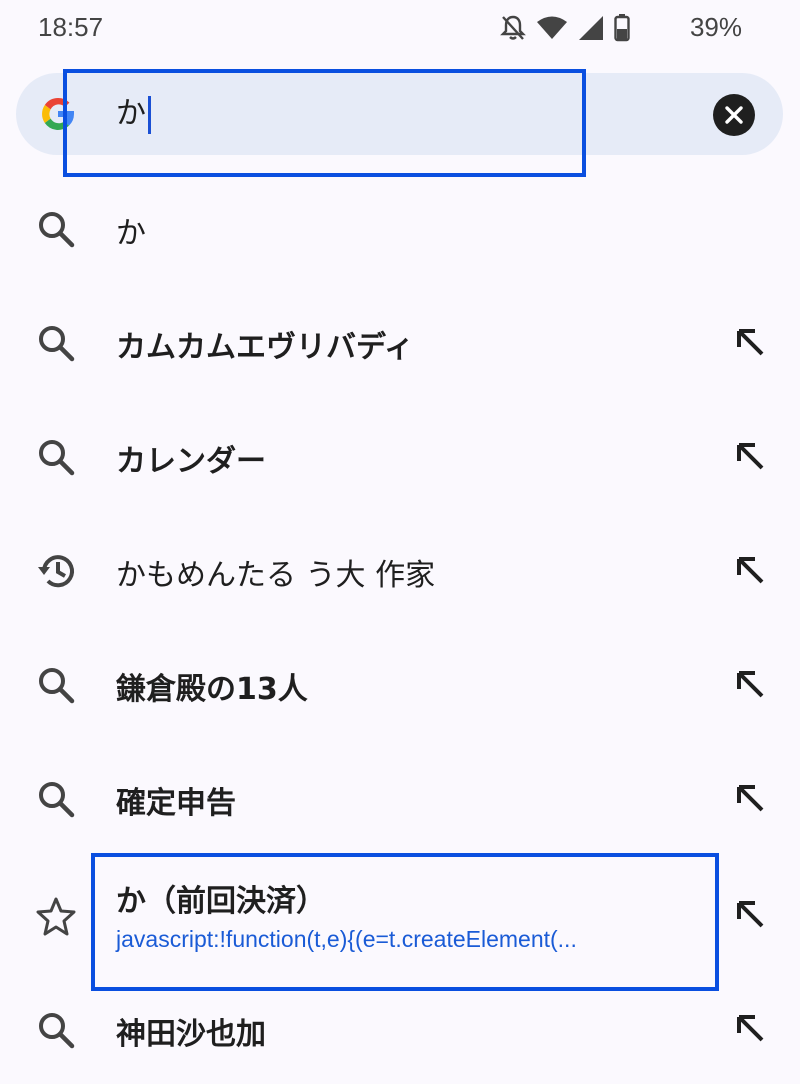  I want to click on battery-percent: 39%, so click(715, 27).